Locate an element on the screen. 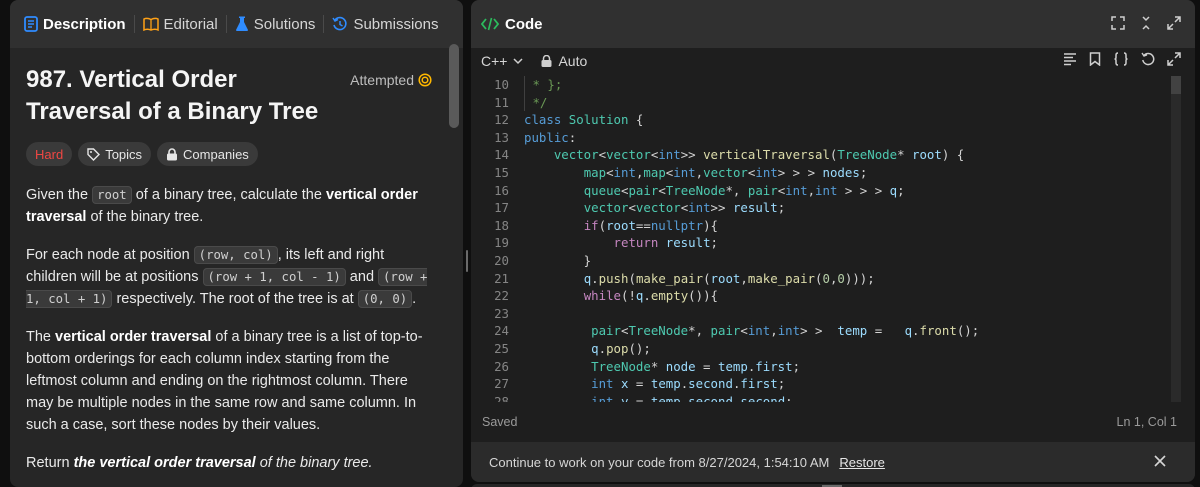 The height and width of the screenshot is (487, 1200). code-line: 13 public: is located at coordinates (821, 138).